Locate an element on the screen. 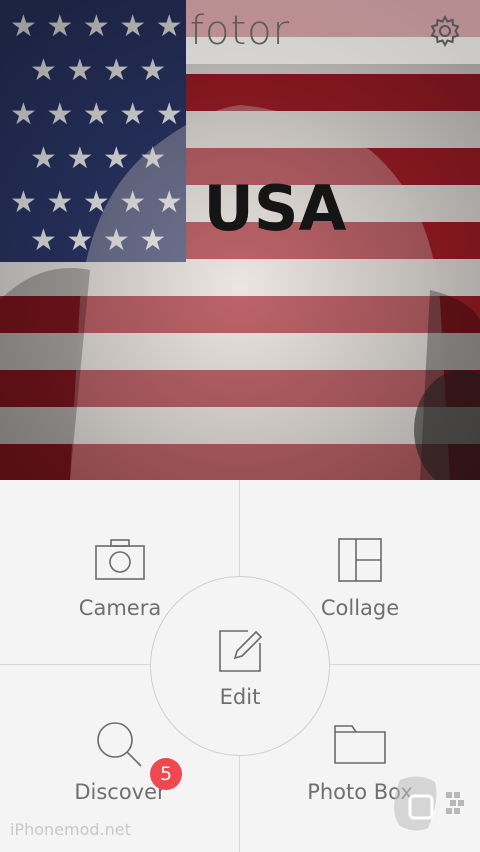 The width and height of the screenshot is (480, 852). watermark-text: iPhonemod.net is located at coordinates (70, 829).